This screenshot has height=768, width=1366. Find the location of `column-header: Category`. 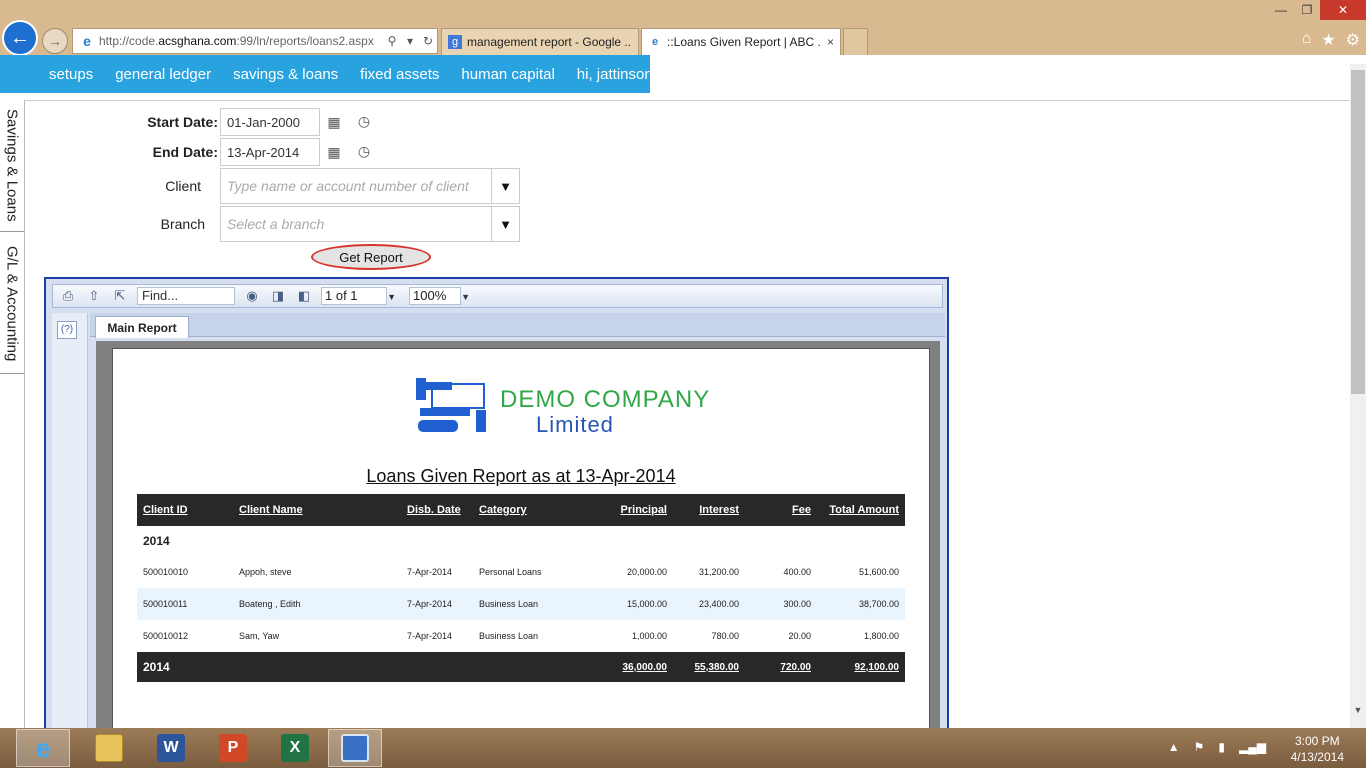

column-header: Category is located at coordinates (533, 510).